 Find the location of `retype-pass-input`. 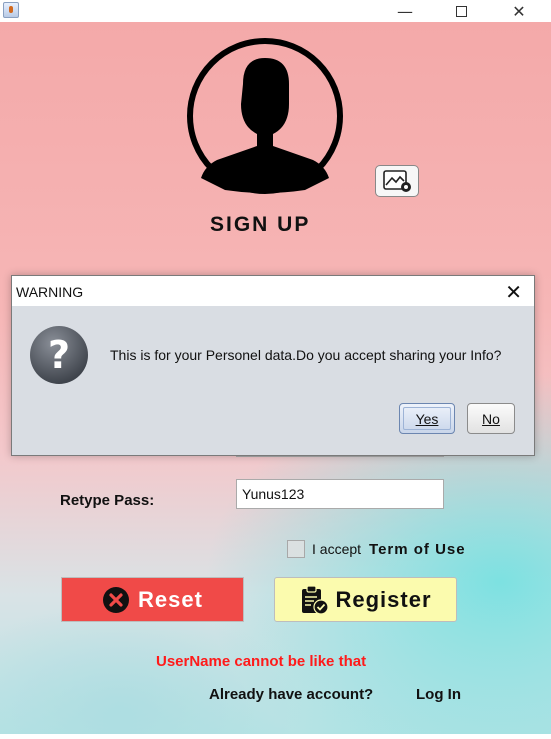

retype-pass-input is located at coordinates (340, 494).